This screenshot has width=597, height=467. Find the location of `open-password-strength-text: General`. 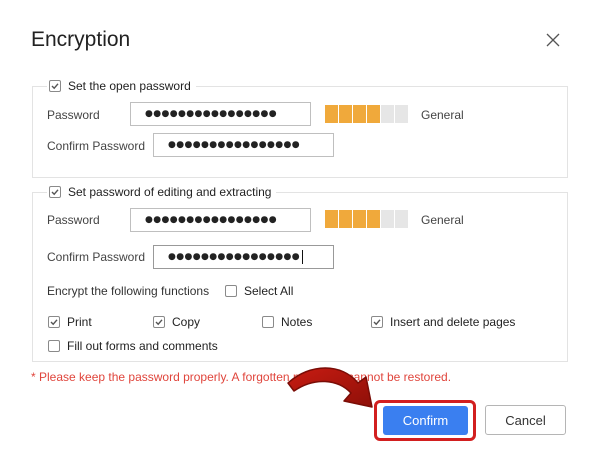

open-password-strength-text: General is located at coordinates (442, 115).